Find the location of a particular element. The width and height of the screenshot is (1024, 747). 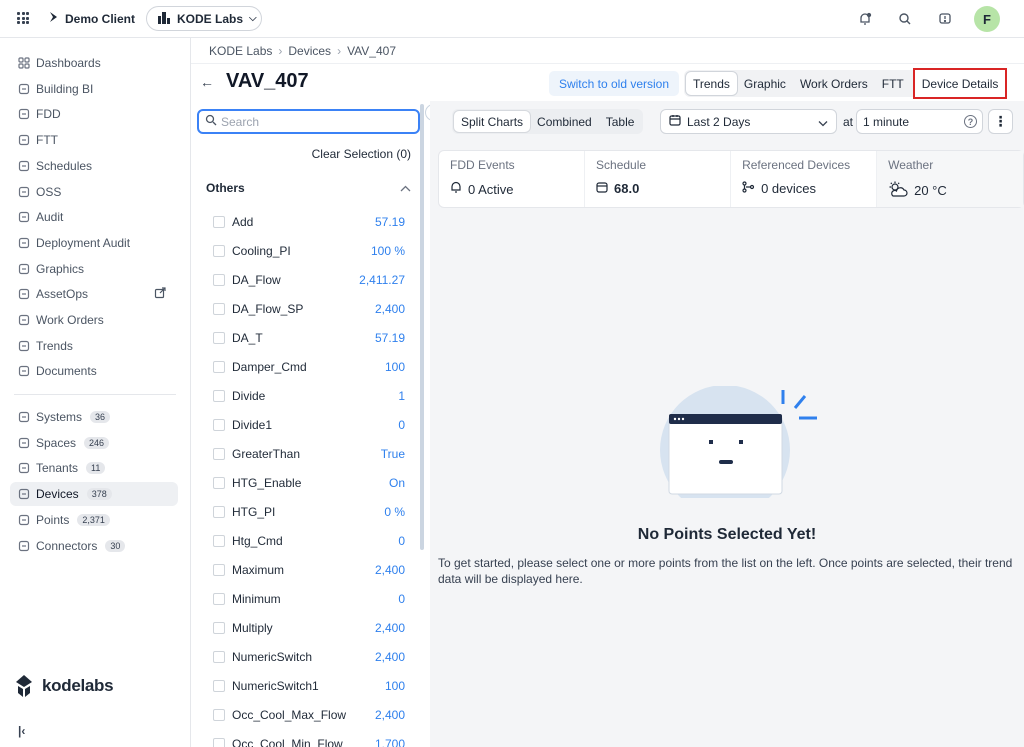

sidebar-item-devices: Devices 378 is located at coordinates (94, 494).